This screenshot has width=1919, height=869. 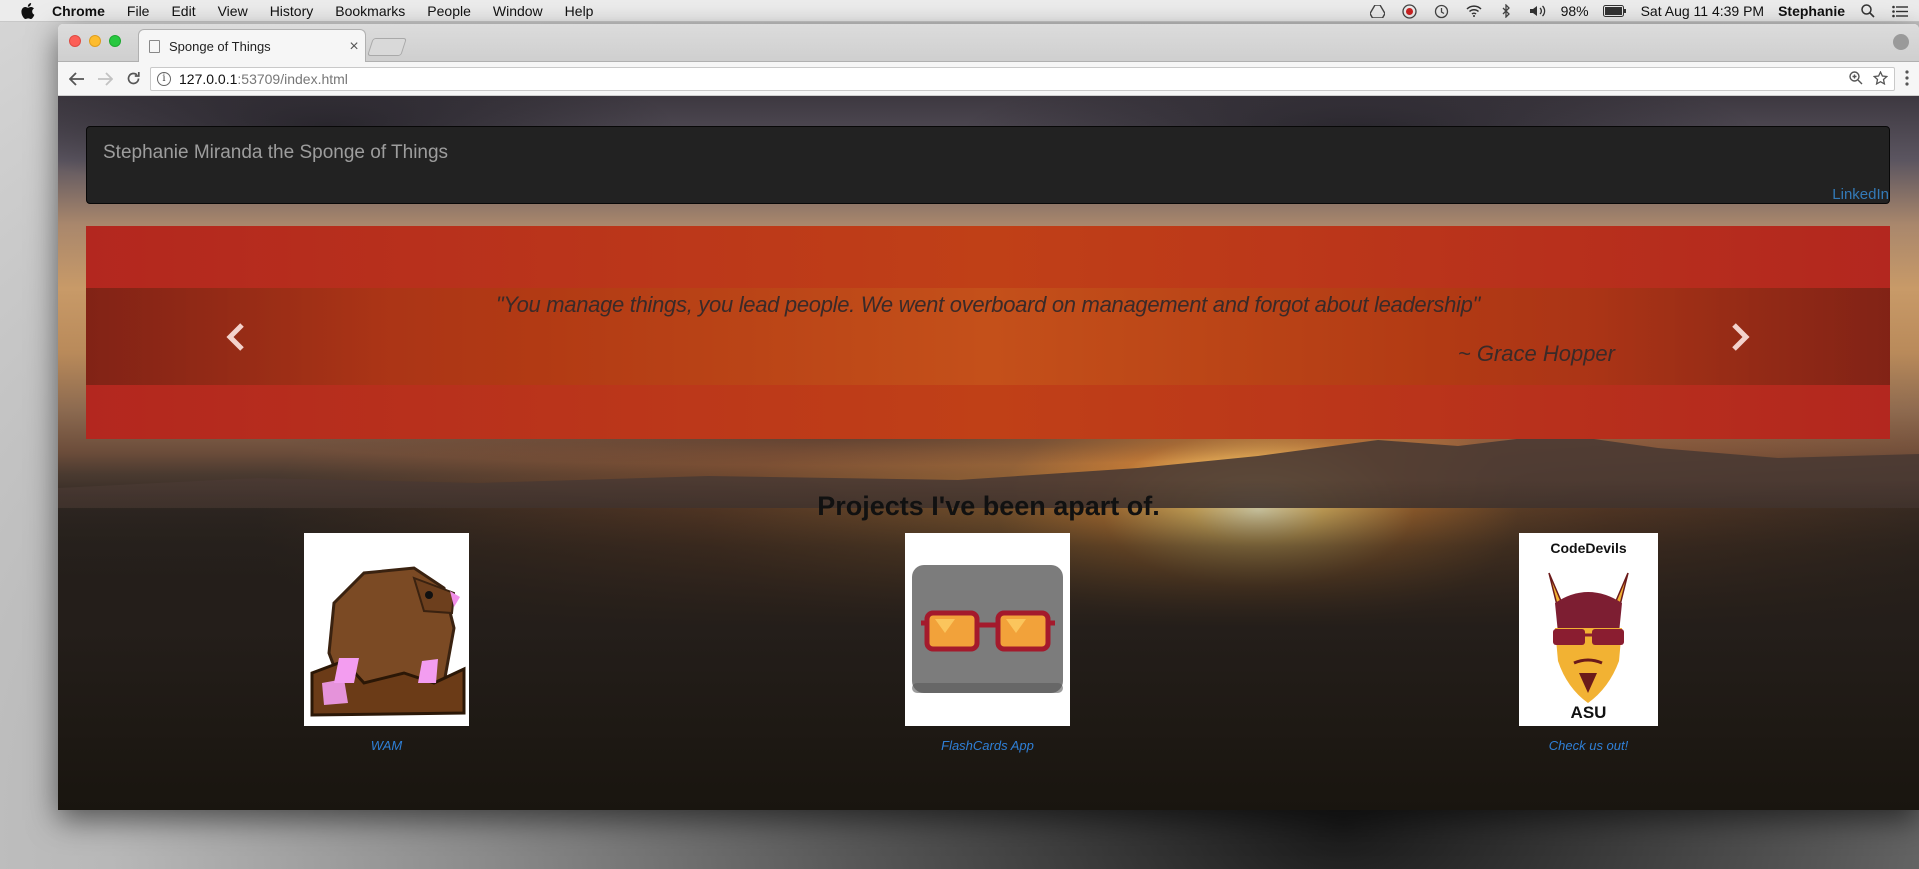 I want to click on battery-percent: 98%, so click(x=1574, y=11).